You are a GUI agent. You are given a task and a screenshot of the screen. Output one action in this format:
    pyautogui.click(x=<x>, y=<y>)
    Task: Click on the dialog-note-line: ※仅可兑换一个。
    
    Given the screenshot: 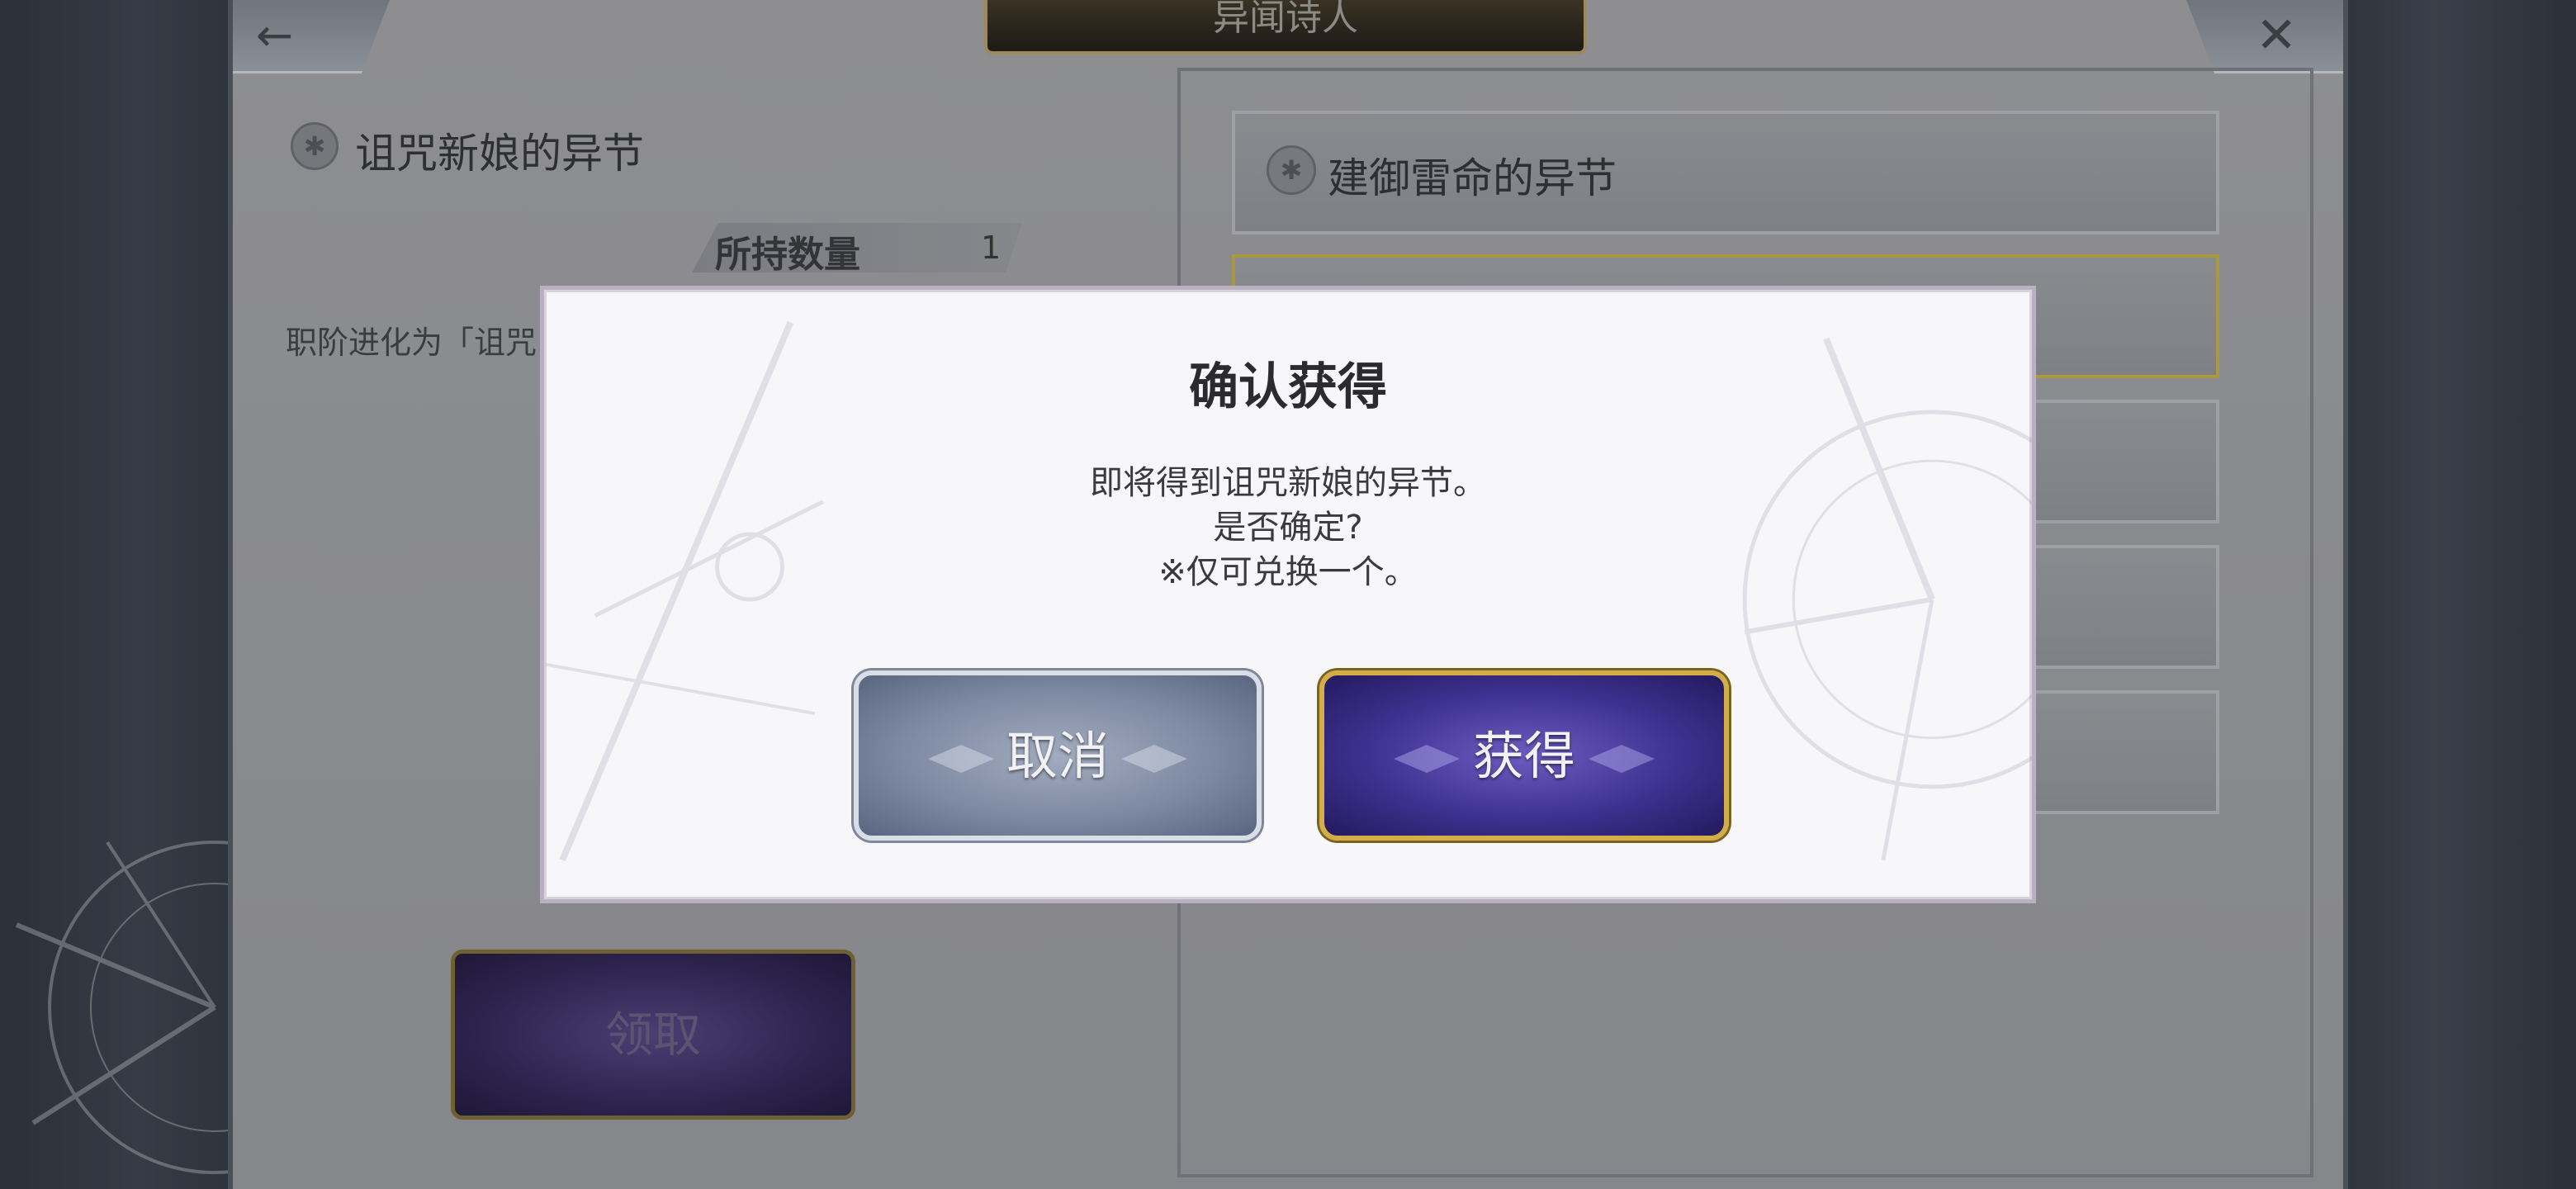 What is the action you would take?
    pyautogui.click(x=1288, y=572)
    